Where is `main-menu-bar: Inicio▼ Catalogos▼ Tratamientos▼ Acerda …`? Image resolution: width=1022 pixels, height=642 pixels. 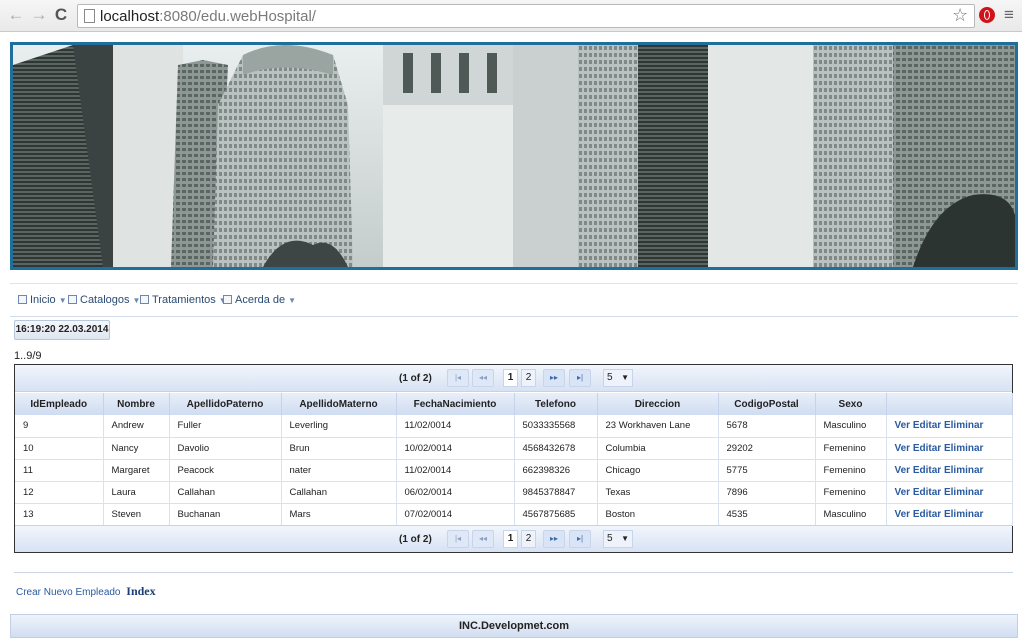 main-menu-bar: Inicio▼ Catalogos▼ Tratamientos▼ Acerda … is located at coordinates (514, 300).